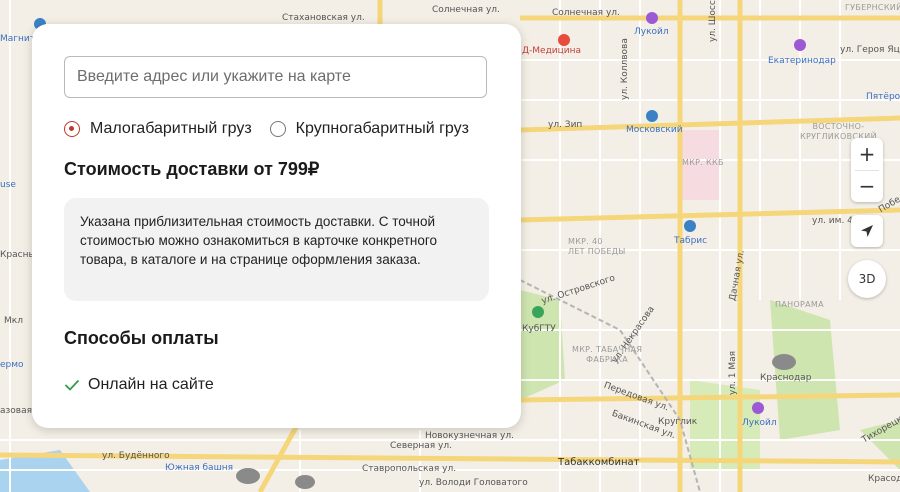 The height and width of the screenshot is (492, 900). Describe the element at coordinates (421, 446) in the screenshot. I see `map-street-label: Северная ул.` at that location.